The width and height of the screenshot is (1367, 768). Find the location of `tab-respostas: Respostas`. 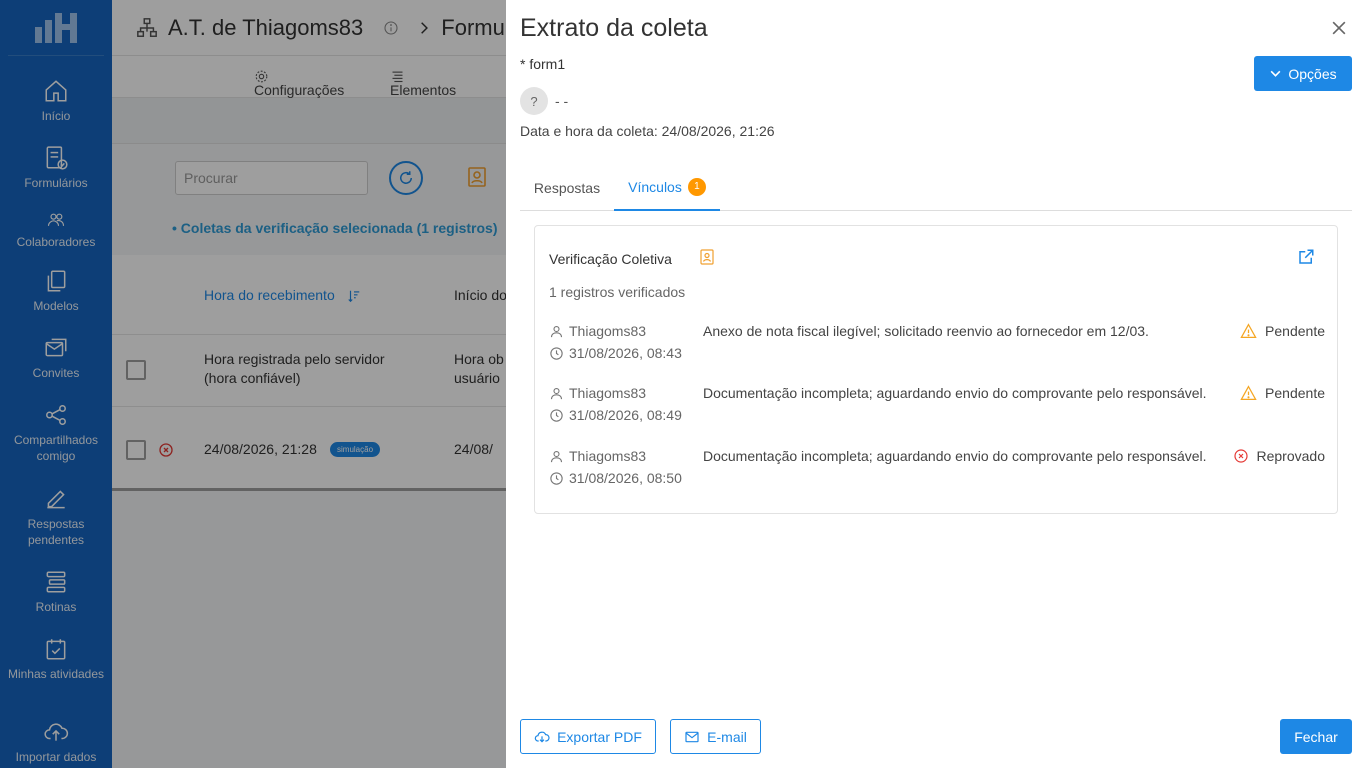

tab-respostas: Respostas is located at coordinates (567, 187).